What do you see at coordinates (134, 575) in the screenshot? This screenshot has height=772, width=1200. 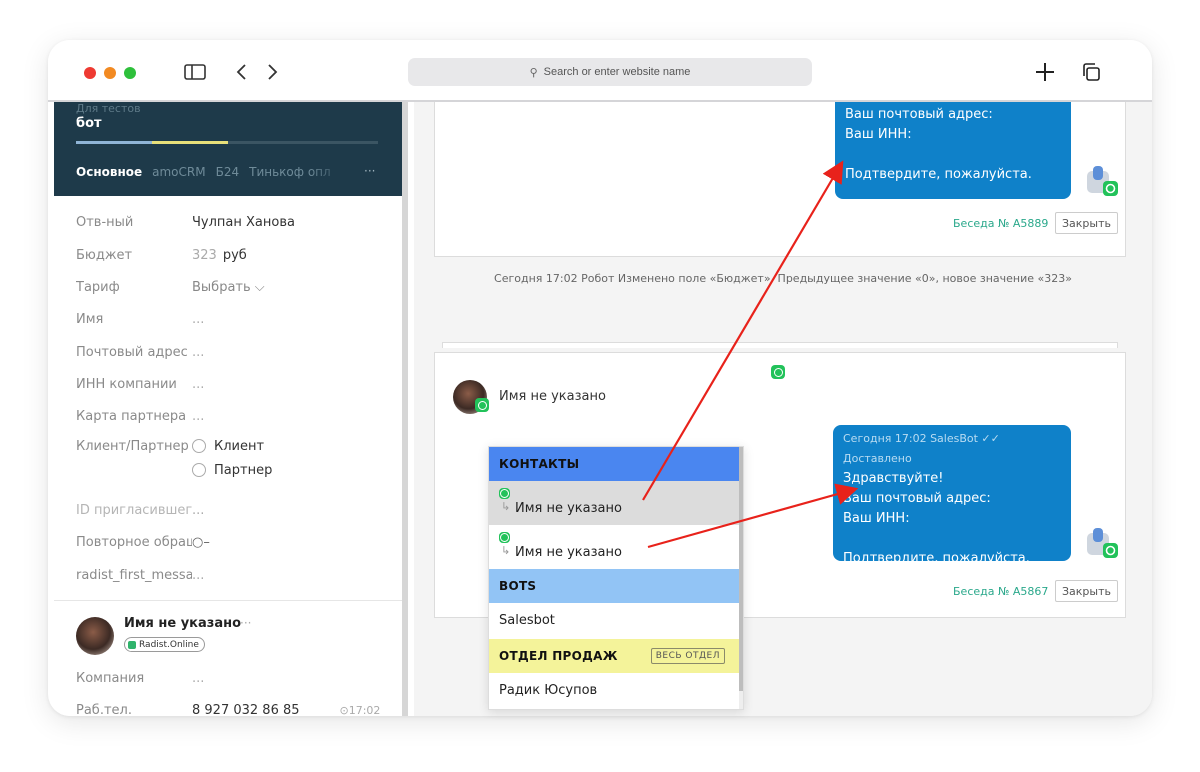 I see `field-label: radist_first_message` at bounding box center [134, 575].